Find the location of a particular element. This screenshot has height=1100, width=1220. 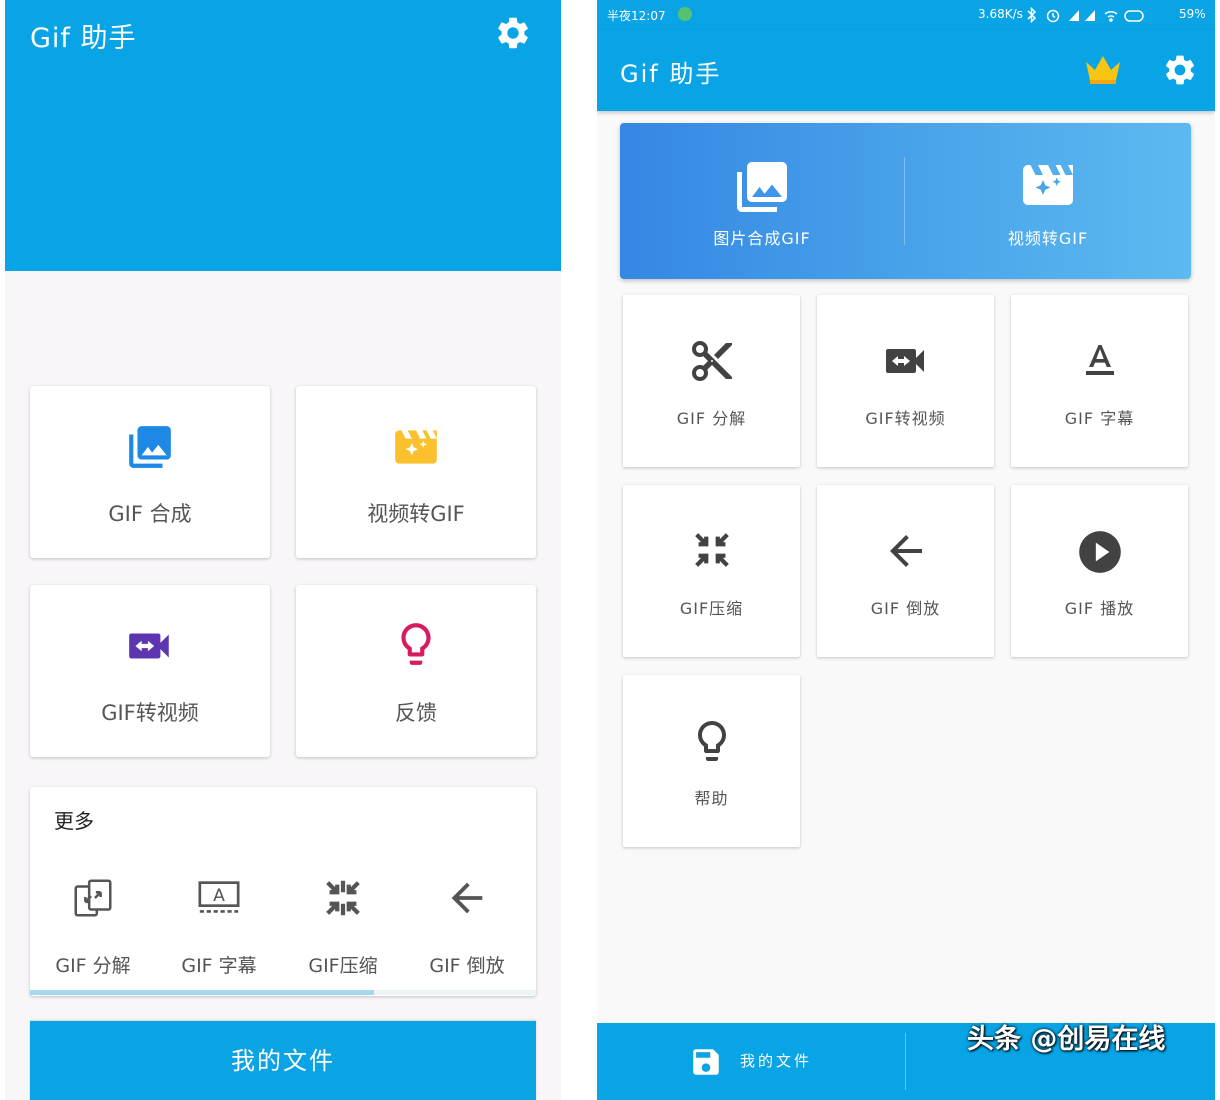

gif-split-card: GIF 分解 is located at coordinates (711, 381).